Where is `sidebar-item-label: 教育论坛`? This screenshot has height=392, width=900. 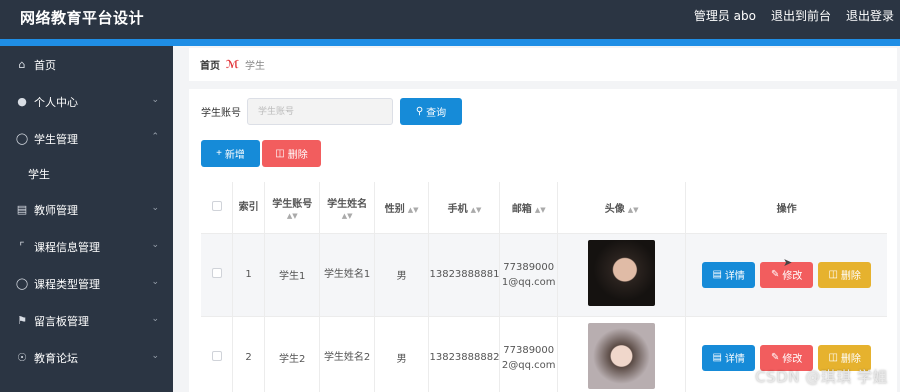 sidebar-item-label: 教育论坛 is located at coordinates (56, 358).